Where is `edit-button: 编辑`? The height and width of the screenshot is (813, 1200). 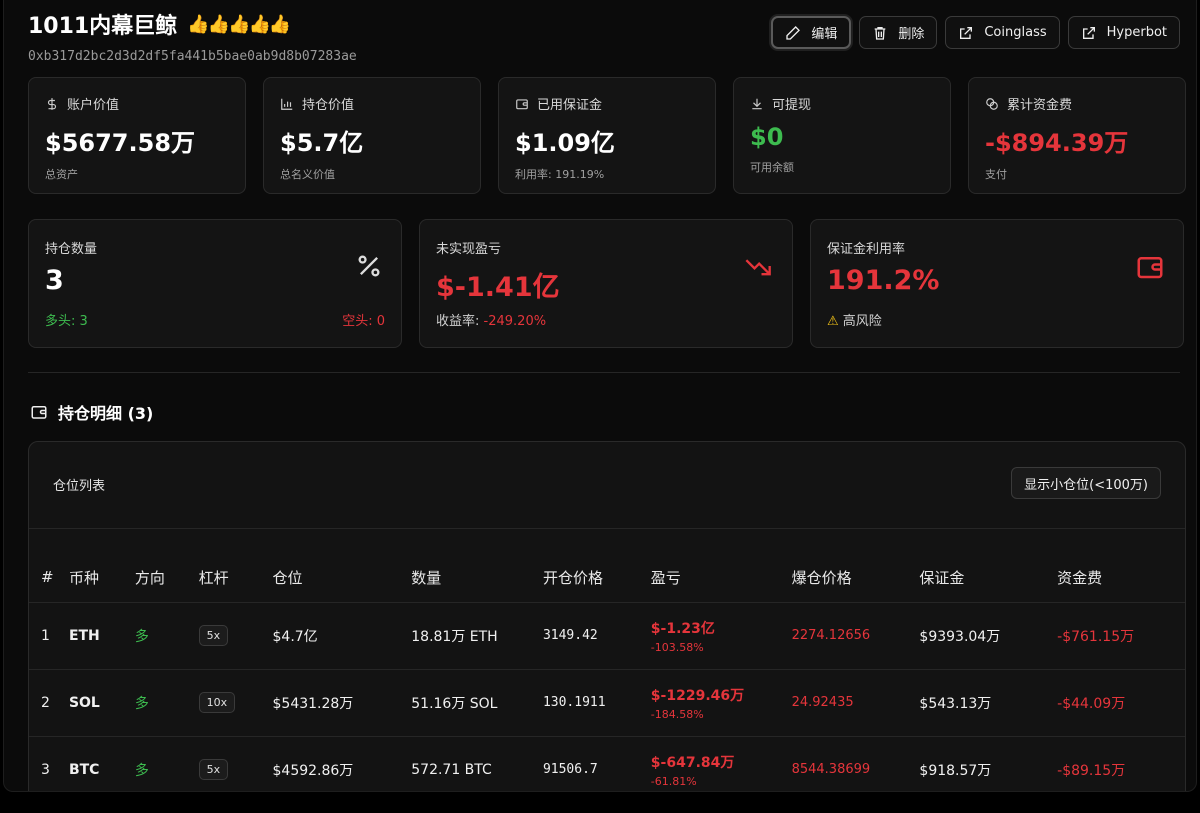 edit-button: 编辑 is located at coordinates (811, 32).